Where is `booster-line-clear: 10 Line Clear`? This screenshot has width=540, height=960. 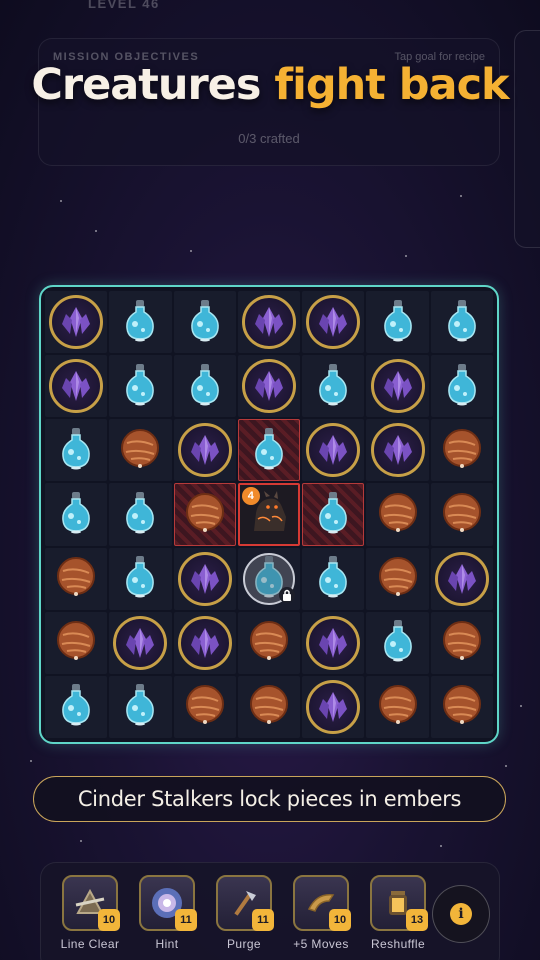
booster-line-clear: 10 Line Clear is located at coordinates (90, 913).